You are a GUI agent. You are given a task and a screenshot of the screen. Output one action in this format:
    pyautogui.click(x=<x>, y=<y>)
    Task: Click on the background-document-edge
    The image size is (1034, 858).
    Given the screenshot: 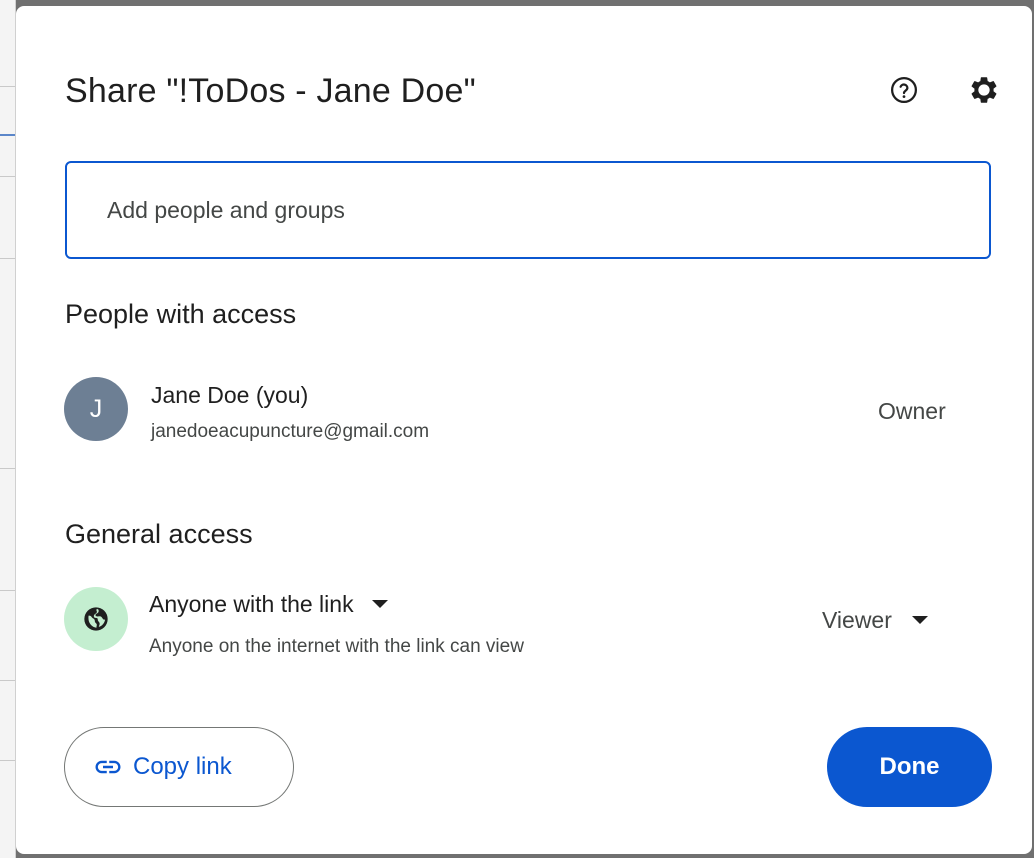 What is the action you would take?
    pyautogui.click(x=8, y=429)
    